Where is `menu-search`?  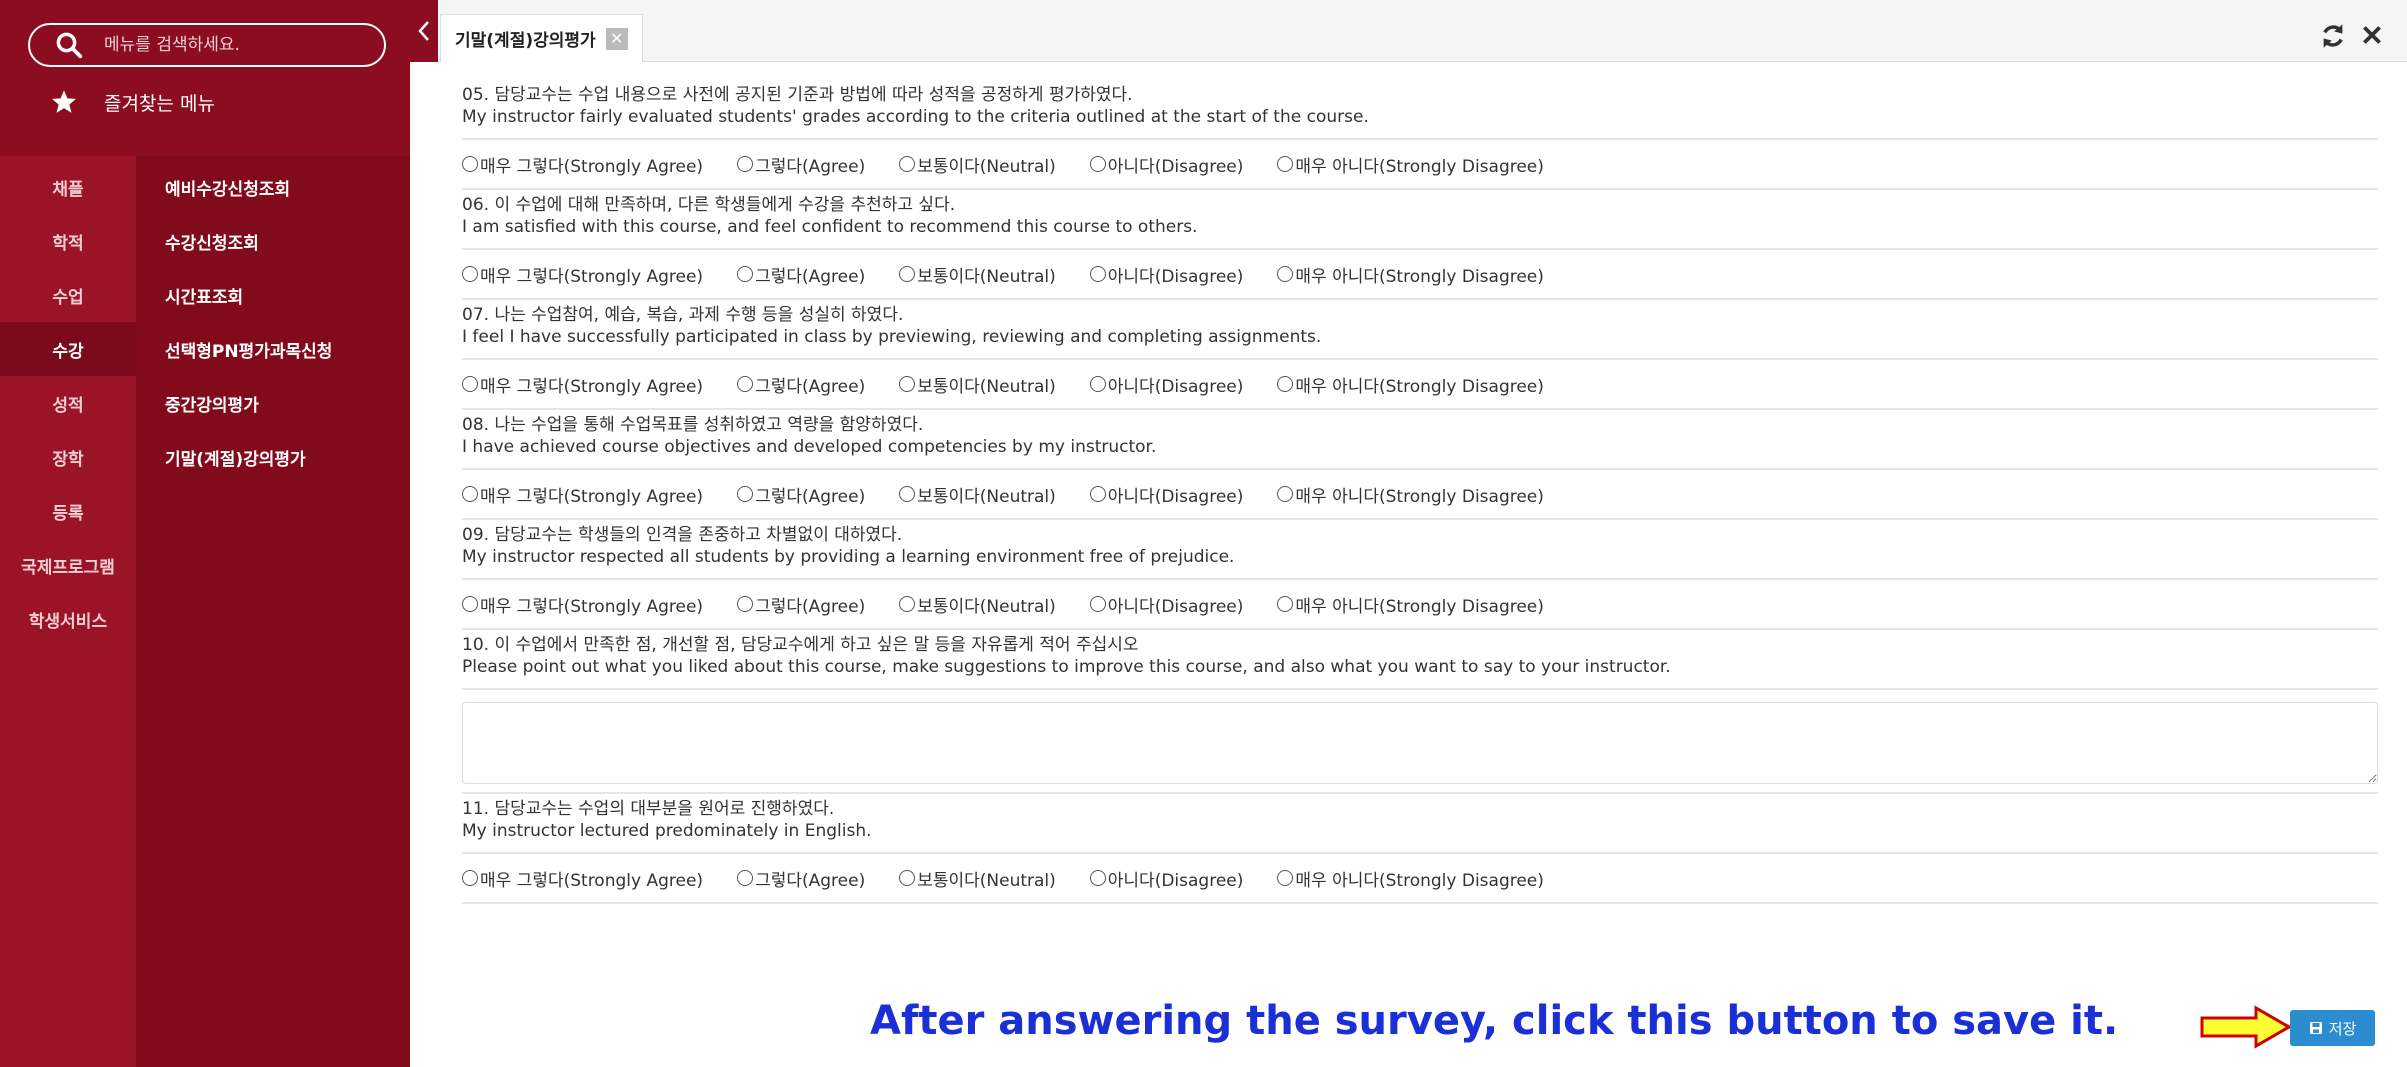
menu-search is located at coordinates (207, 45).